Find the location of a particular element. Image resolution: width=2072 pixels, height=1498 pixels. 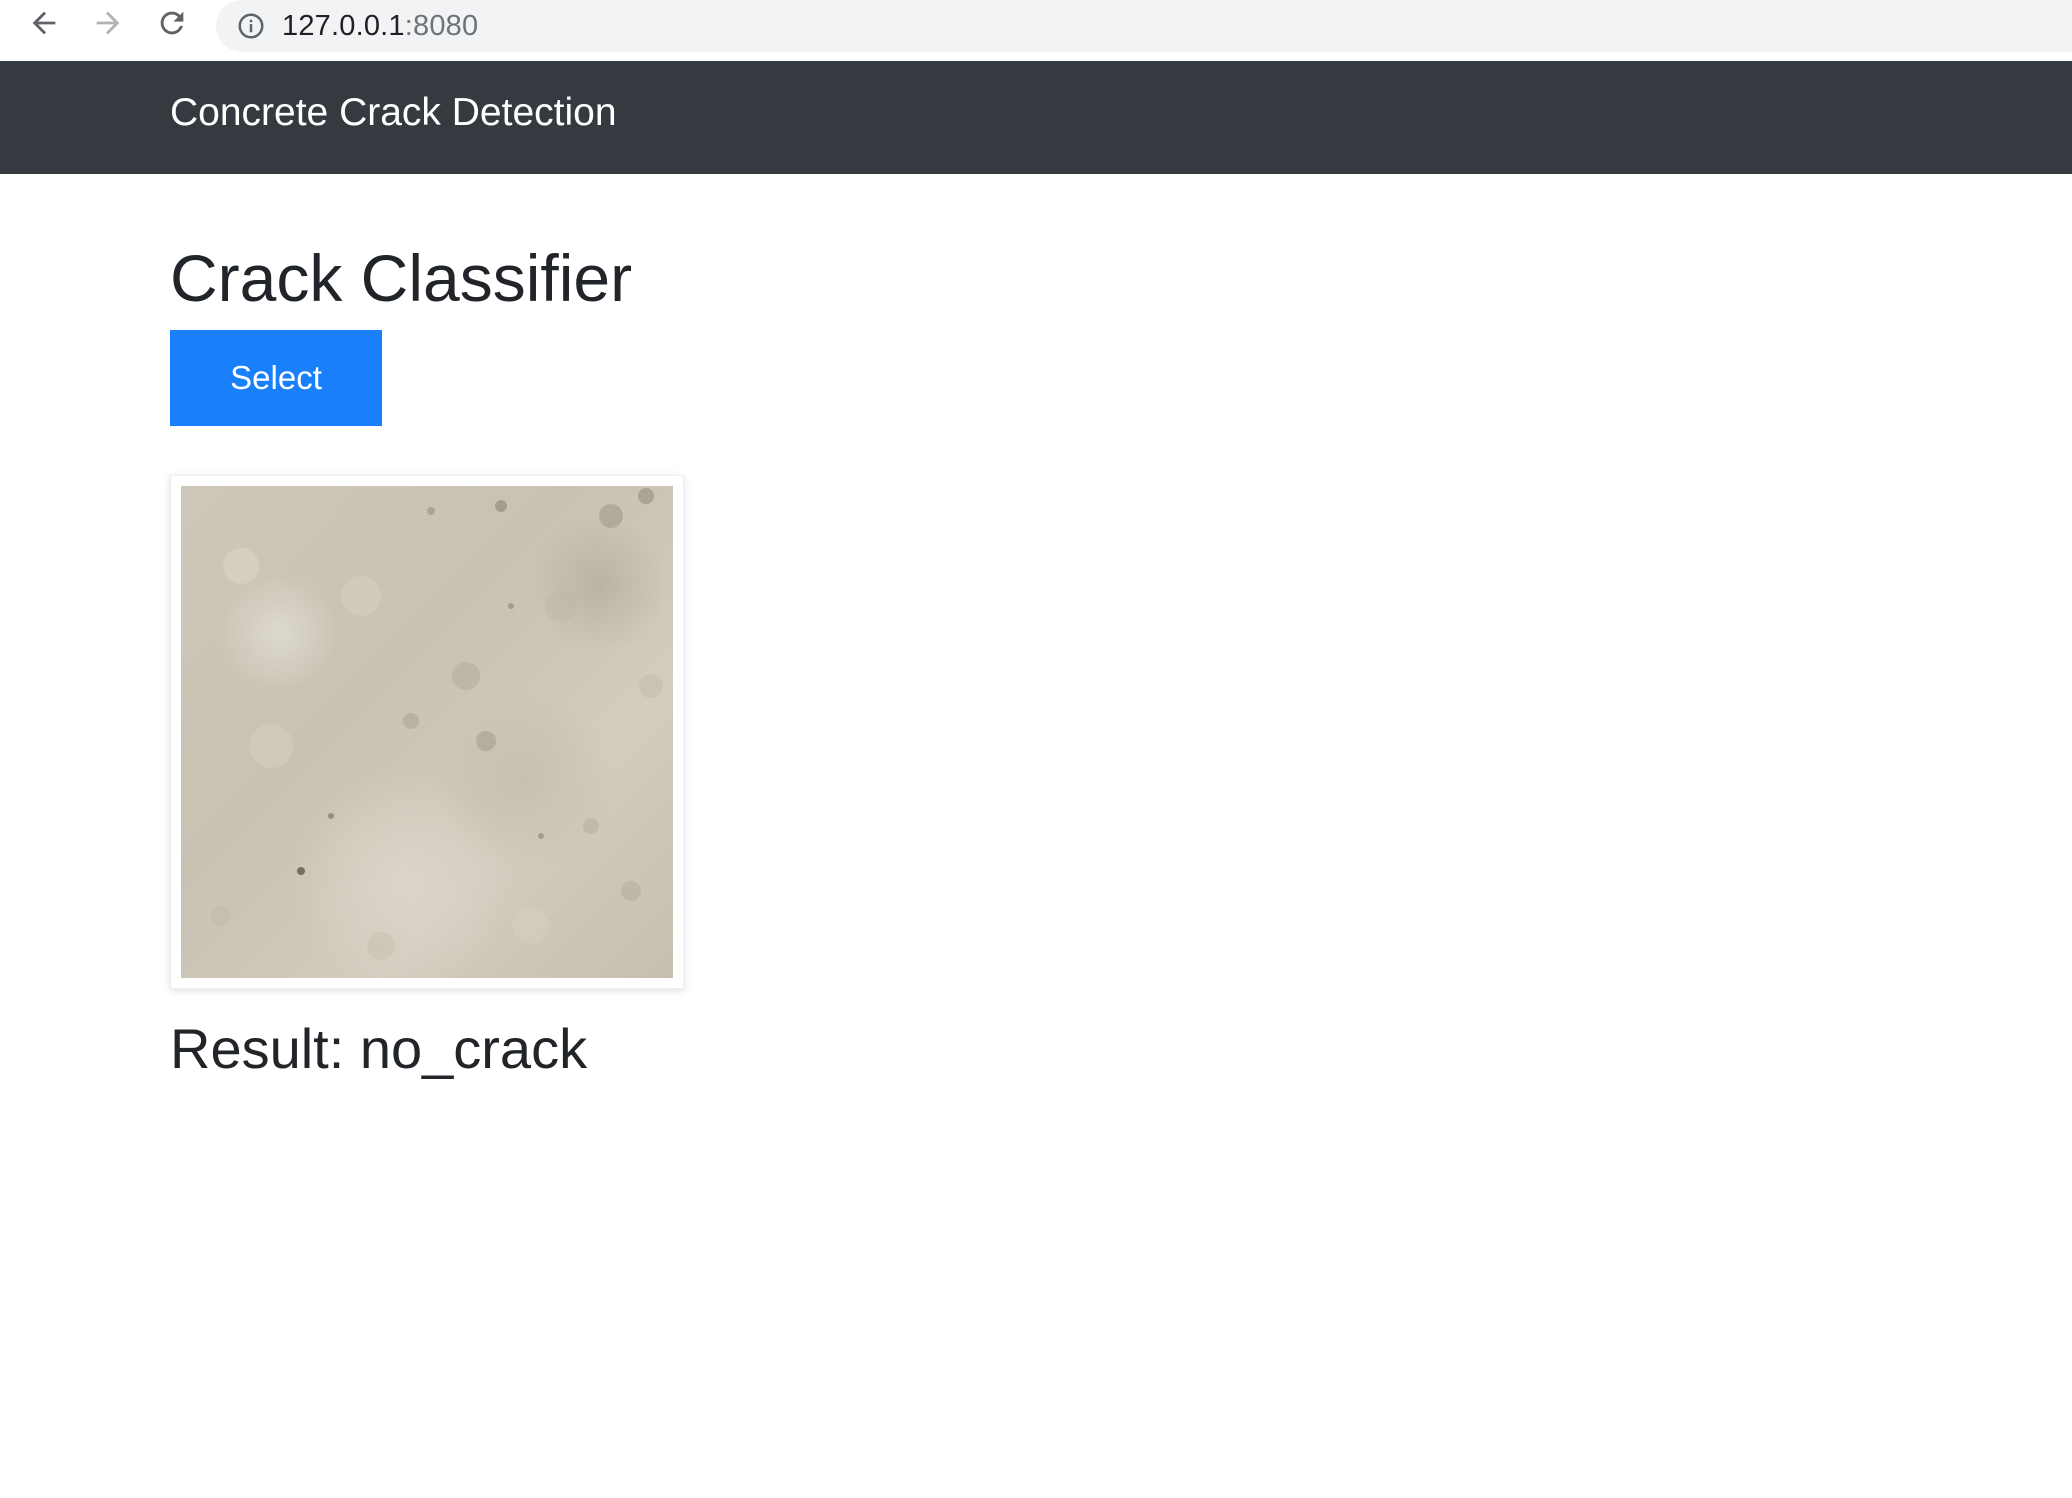

select-button: Select is located at coordinates (276, 378).